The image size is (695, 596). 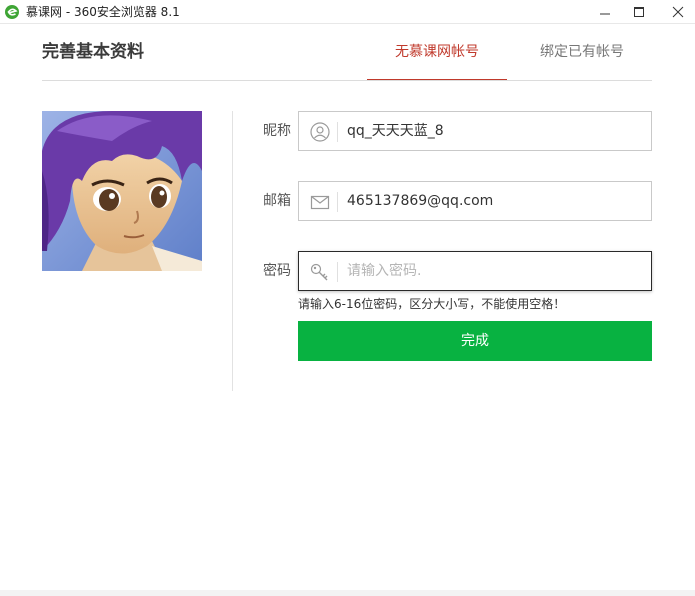 What do you see at coordinates (492, 131) in the screenshot?
I see `nickname-input` at bounding box center [492, 131].